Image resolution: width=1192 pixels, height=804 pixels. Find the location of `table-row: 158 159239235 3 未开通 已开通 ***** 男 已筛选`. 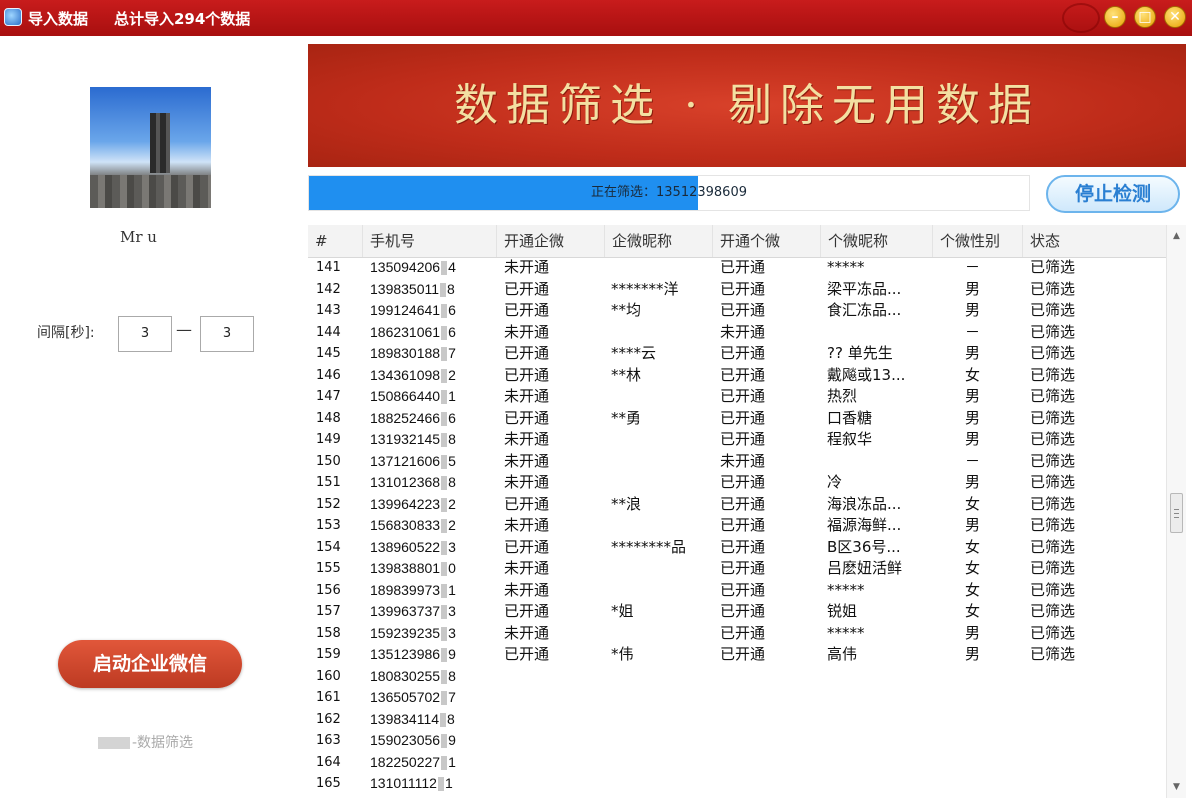

table-row: 158 159239235 3 未开通 已开通 ***** 男 已筛选 is located at coordinates (737, 634).